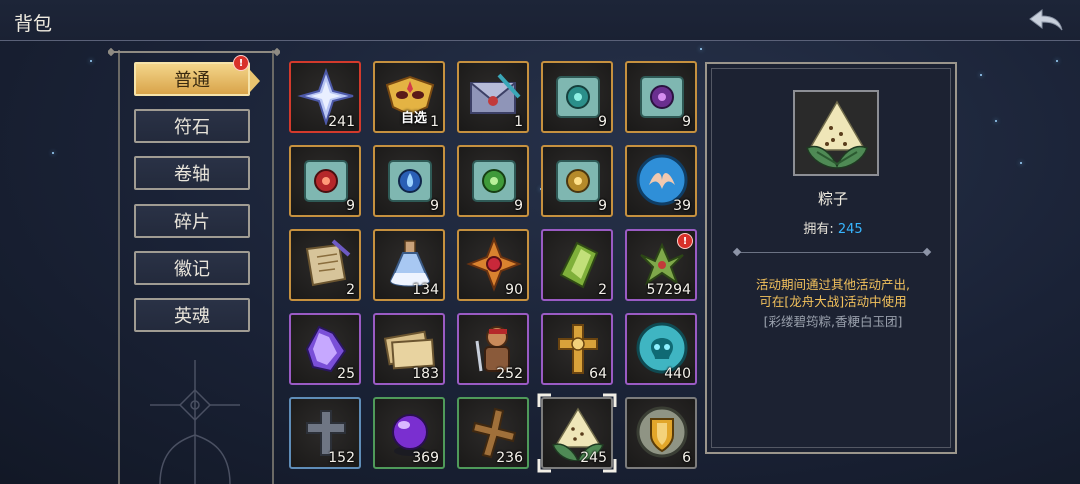  Describe the element at coordinates (1046, 20) in the screenshot. I see `back-arrow-icon` at that location.